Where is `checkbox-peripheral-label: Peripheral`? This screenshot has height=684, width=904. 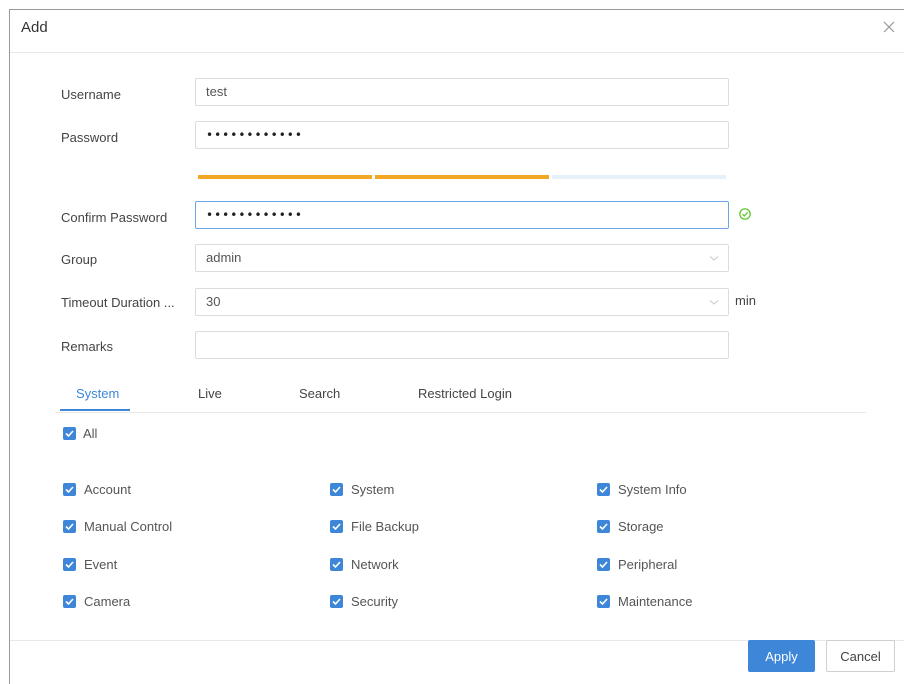
checkbox-peripheral-label: Peripheral is located at coordinates (648, 564).